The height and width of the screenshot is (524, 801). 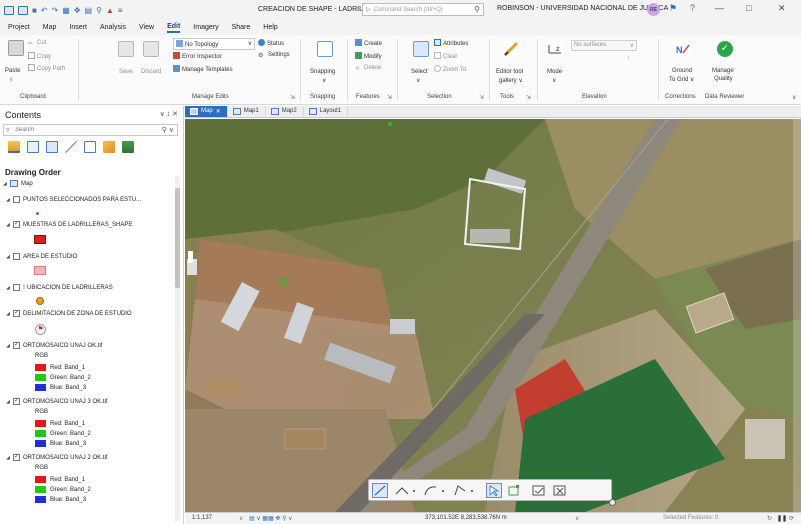 What do you see at coordinates (18, 183) in the screenshot?
I see `map-node: ◢ Map` at bounding box center [18, 183].